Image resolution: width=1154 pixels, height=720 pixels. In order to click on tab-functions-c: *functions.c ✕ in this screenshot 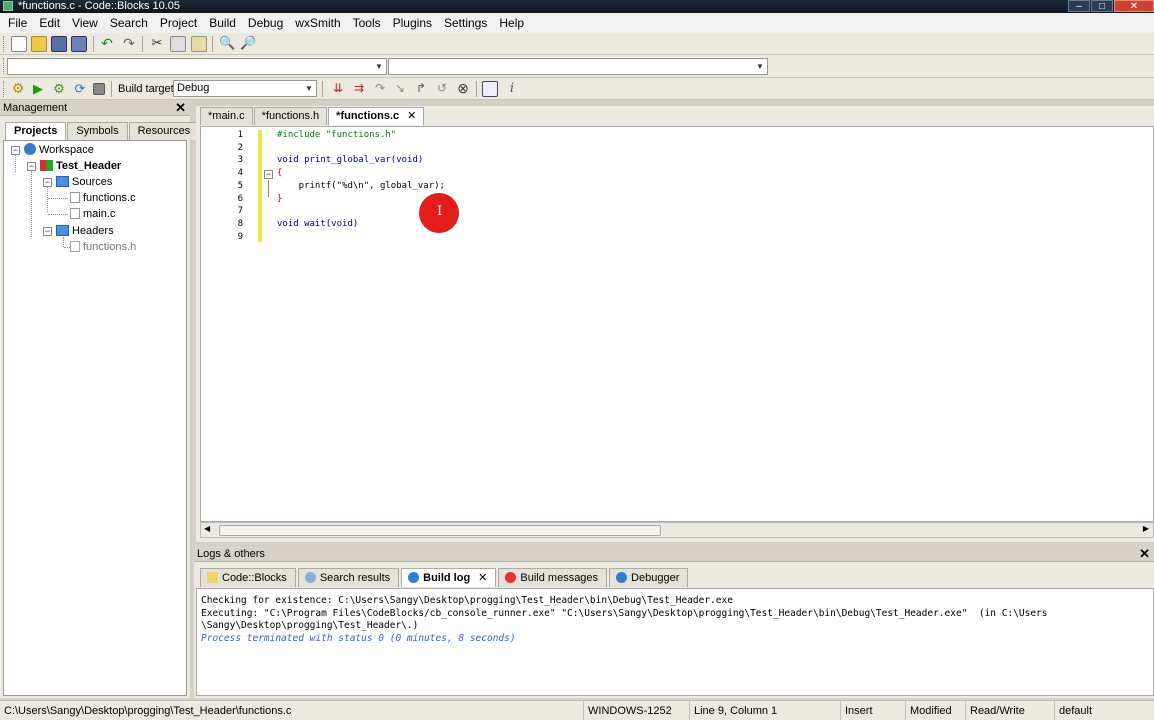, I will do `click(376, 116)`.